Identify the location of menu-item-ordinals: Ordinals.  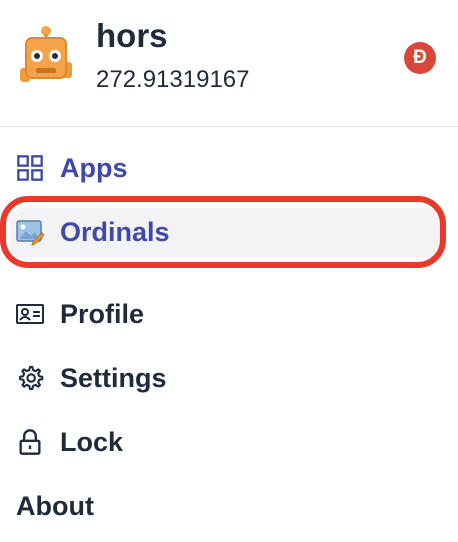
(229, 232).